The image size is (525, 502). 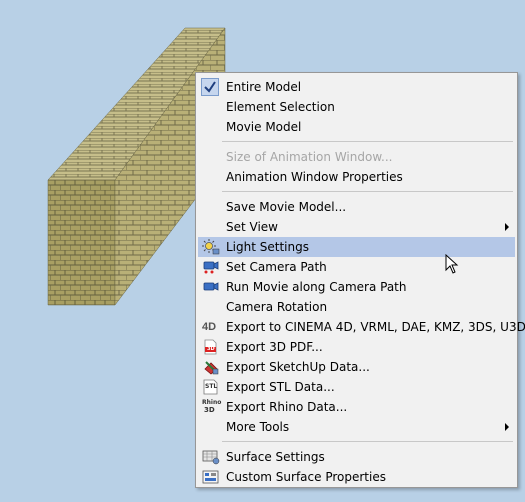 I want to click on menu-item-entire-model: Entire Model, so click(x=356, y=87).